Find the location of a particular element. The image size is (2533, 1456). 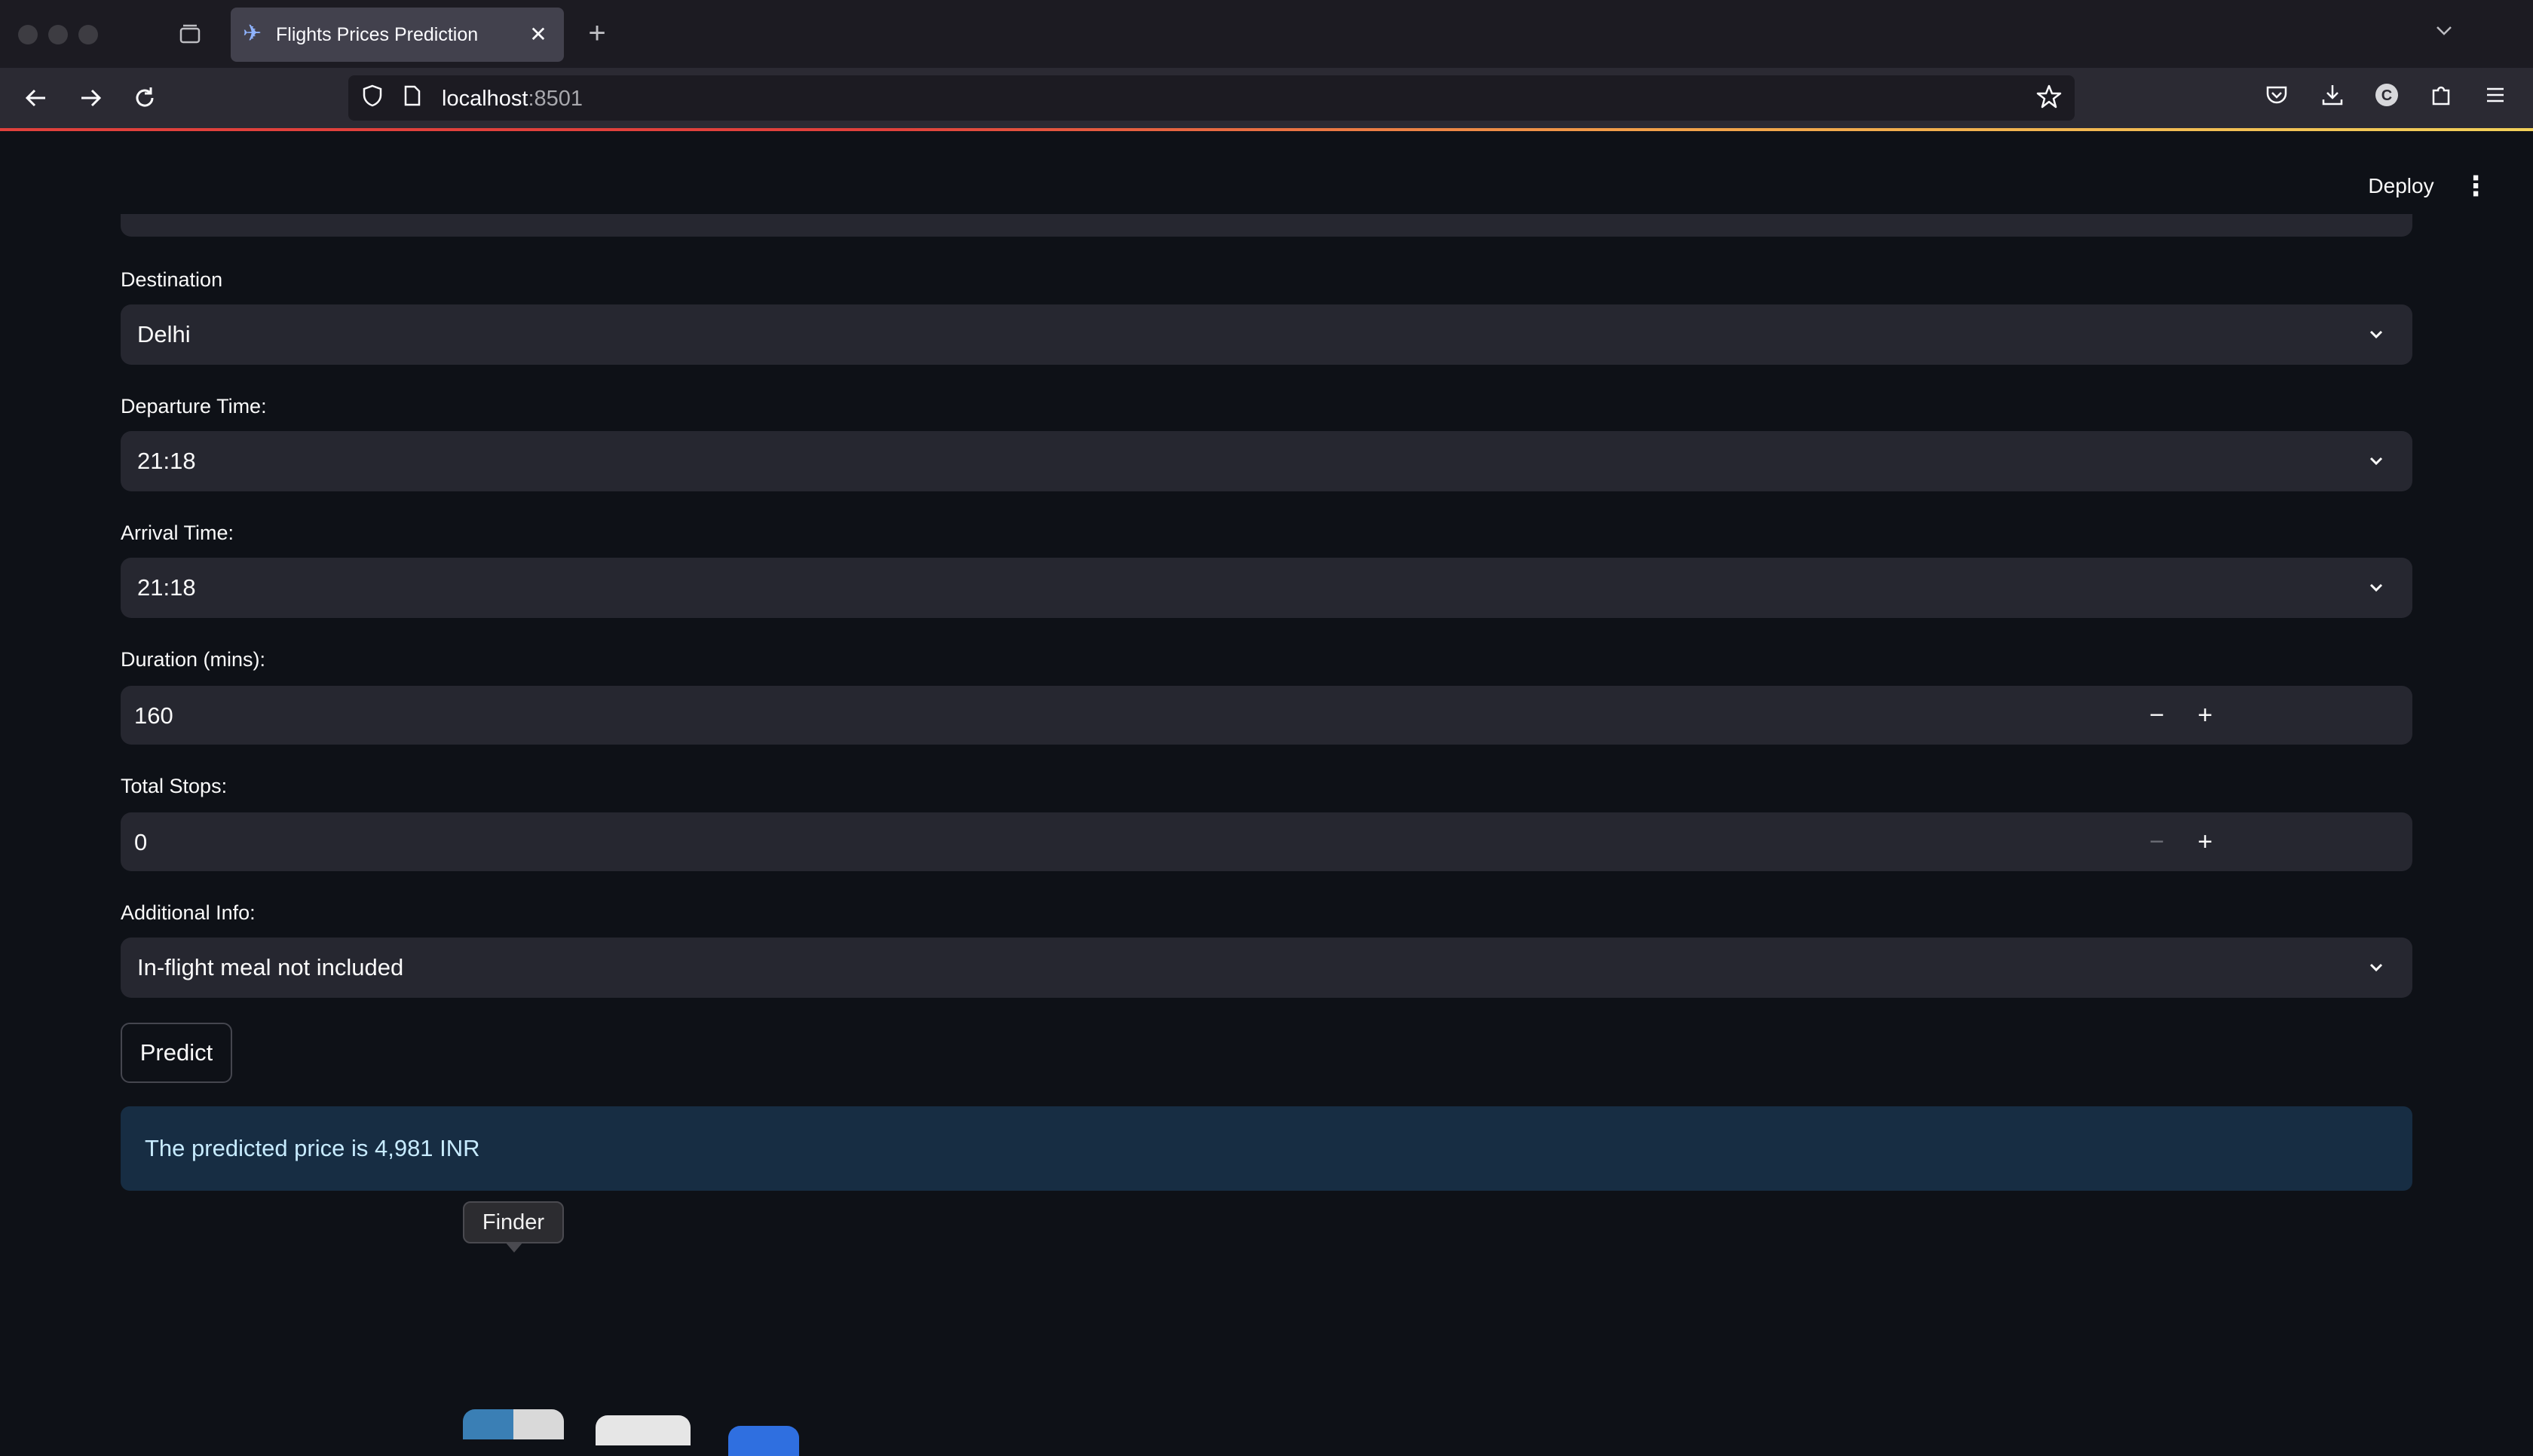

departure-time-value: 21:18 is located at coordinates (166, 461).